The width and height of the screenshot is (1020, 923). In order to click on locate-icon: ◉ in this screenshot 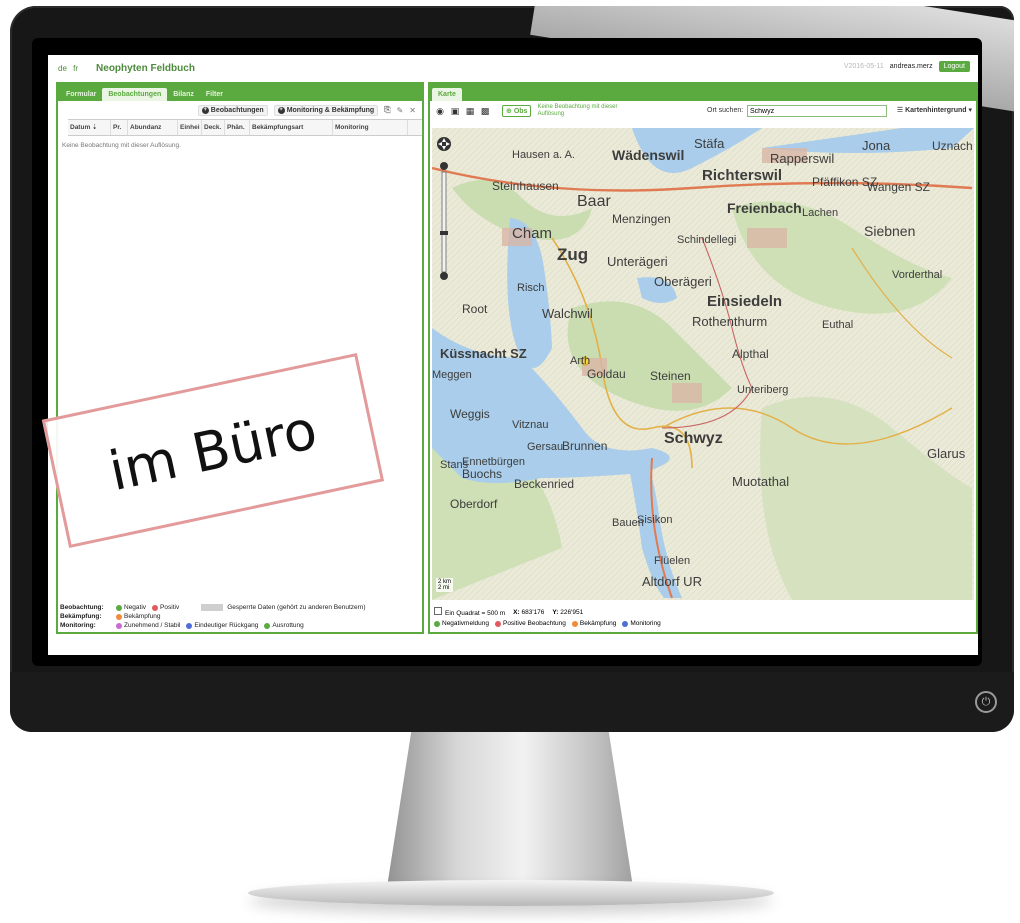, I will do `click(440, 111)`.